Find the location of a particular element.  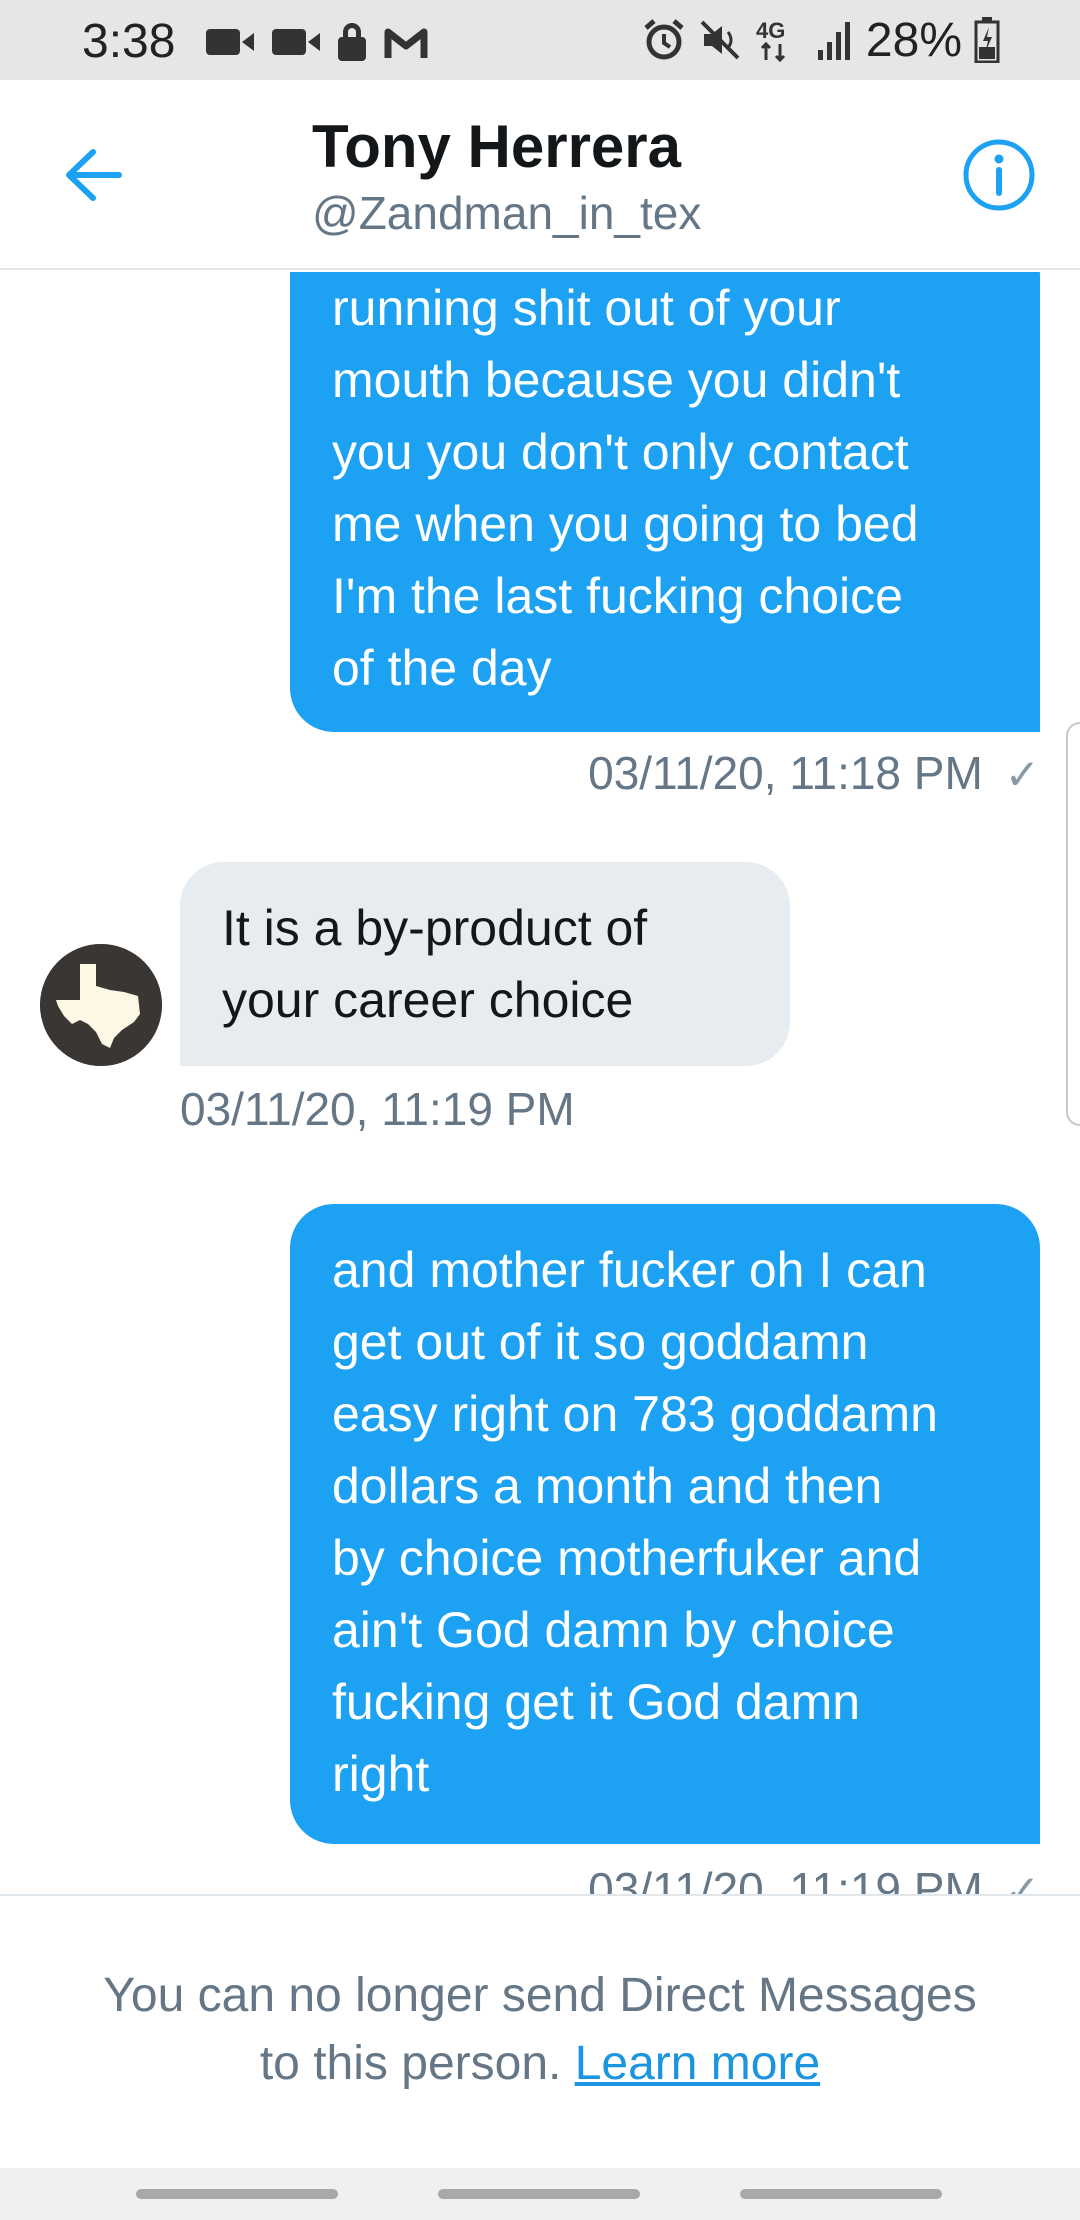

gmail-icon is located at coordinates (406, 43).